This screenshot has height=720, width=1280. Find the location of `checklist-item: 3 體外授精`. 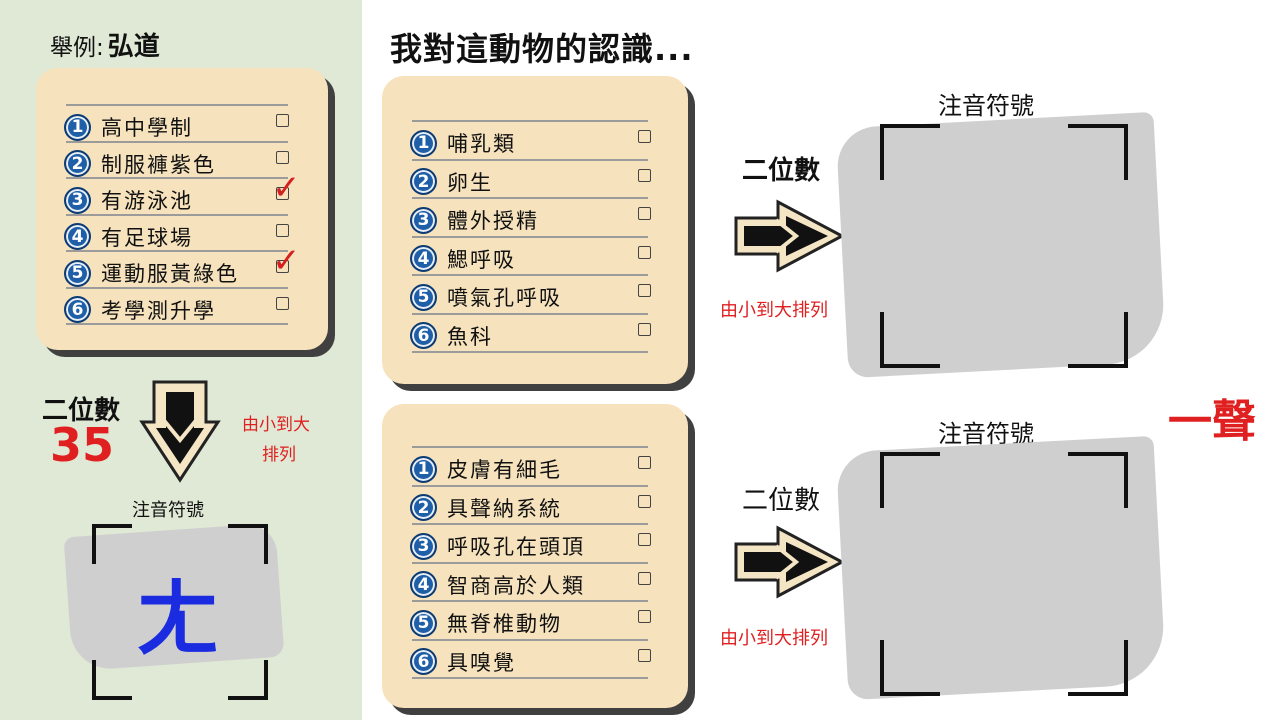

checklist-item: 3 體外授精 is located at coordinates (474, 220).